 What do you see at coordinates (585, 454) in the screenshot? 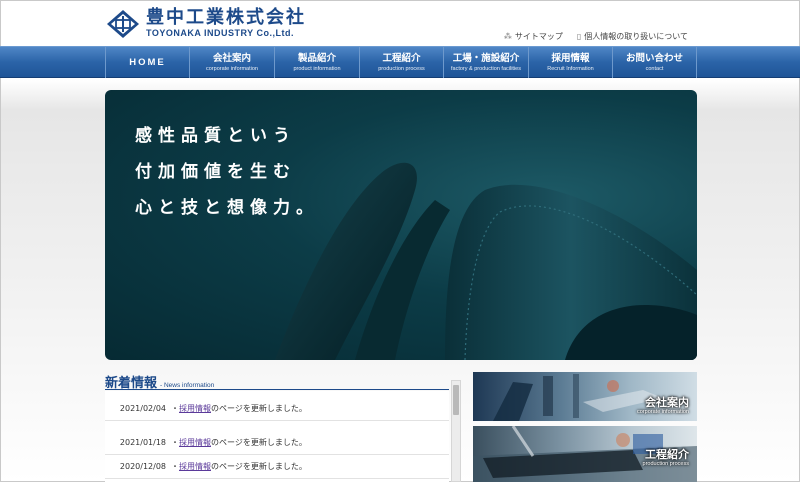
I see `banner-process: 工程紹介 production process` at bounding box center [585, 454].